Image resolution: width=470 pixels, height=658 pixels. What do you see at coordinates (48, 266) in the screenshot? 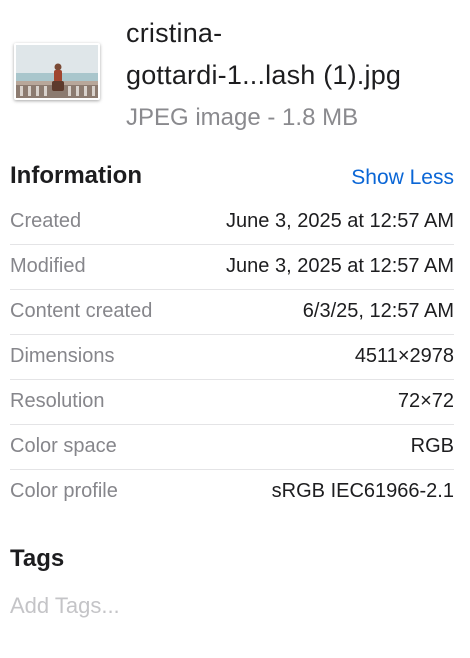
I see `info-label: Modified` at bounding box center [48, 266].